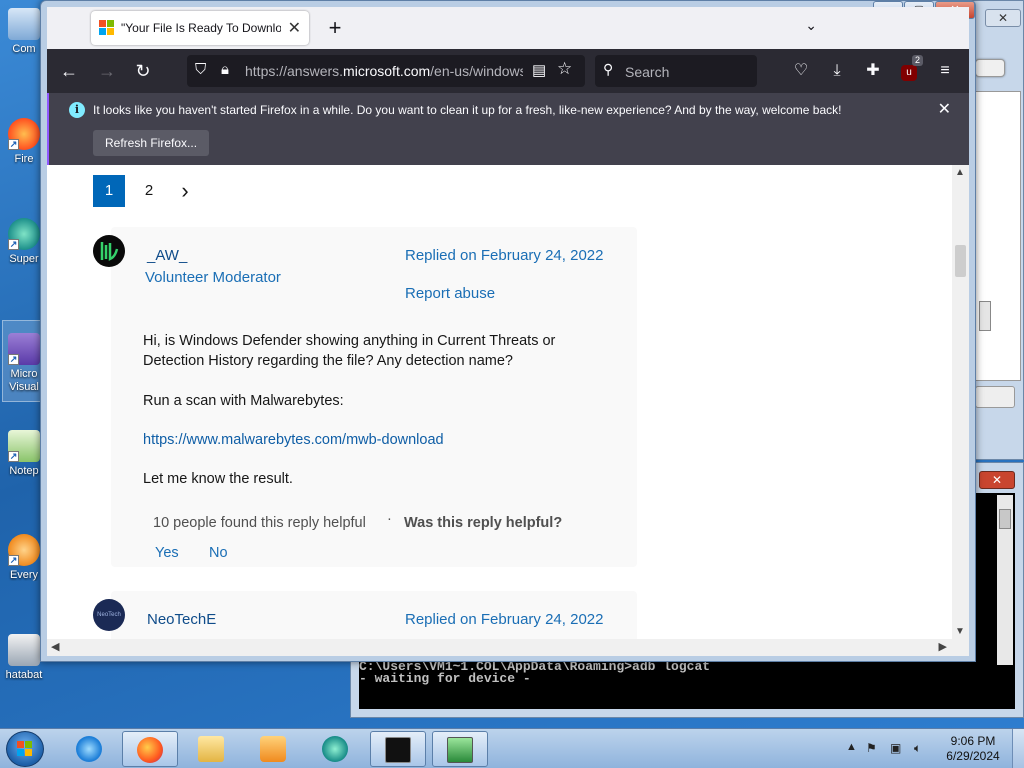 Image resolution: width=1024 pixels, height=768 pixels. What do you see at coordinates (995, 397) in the screenshot?
I see `window-button` at bounding box center [995, 397].